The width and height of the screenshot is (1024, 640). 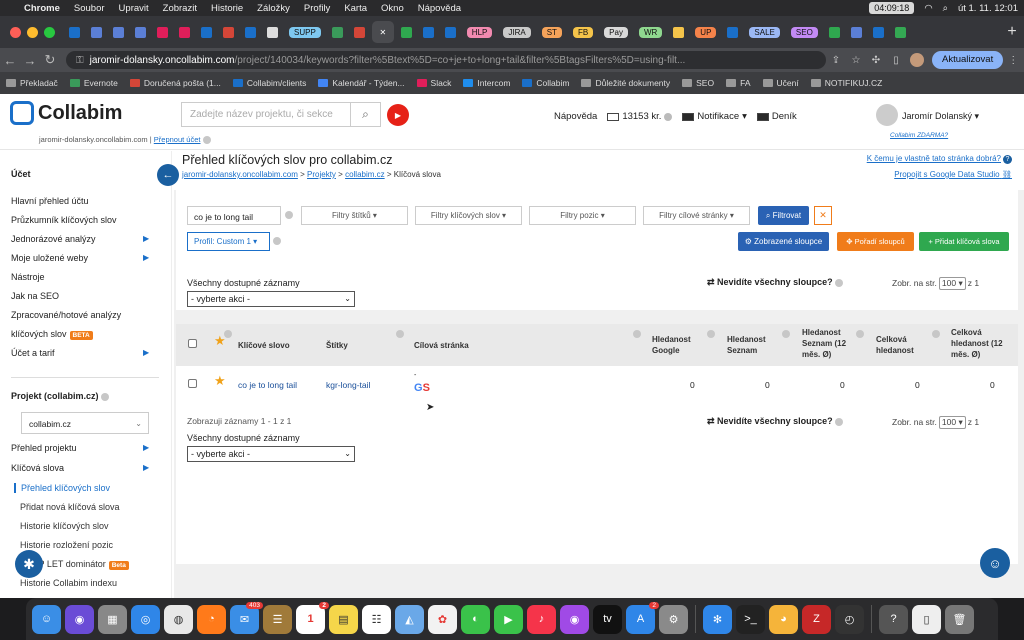 What do you see at coordinates (234, 215) in the screenshot?
I see `keyword-filter-input: co je to long tail` at bounding box center [234, 215].